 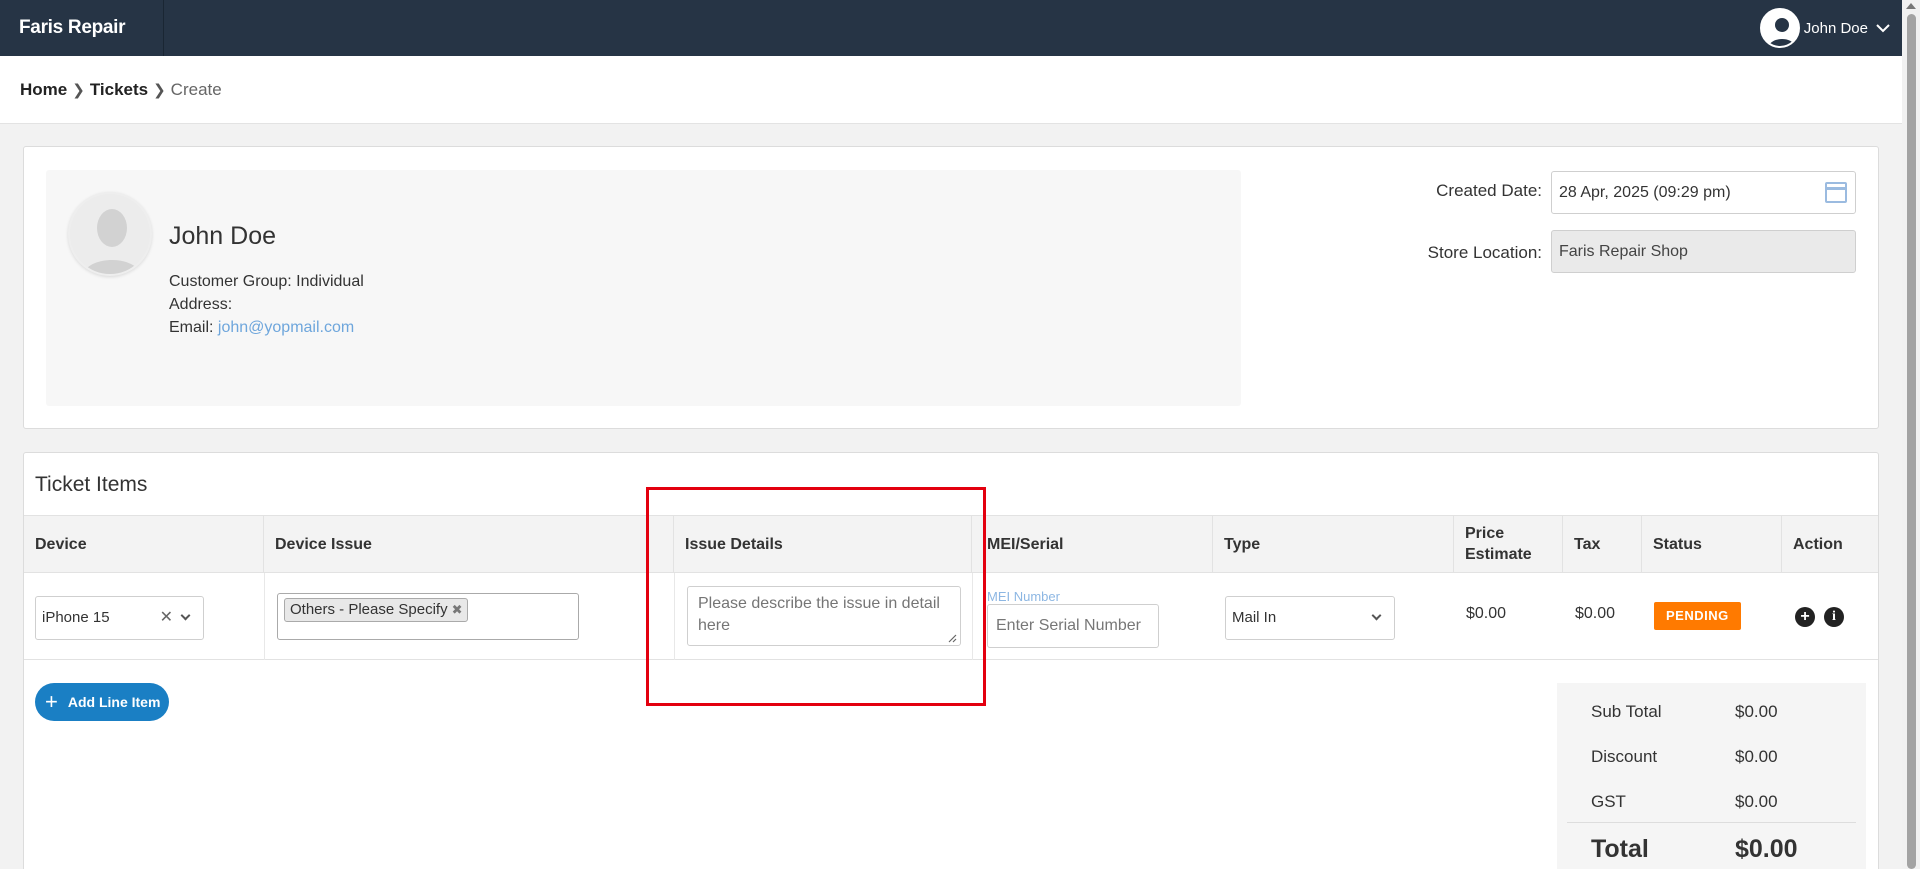 What do you see at coordinates (196, 89) in the screenshot?
I see `breadcrumb-current: Create` at bounding box center [196, 89].